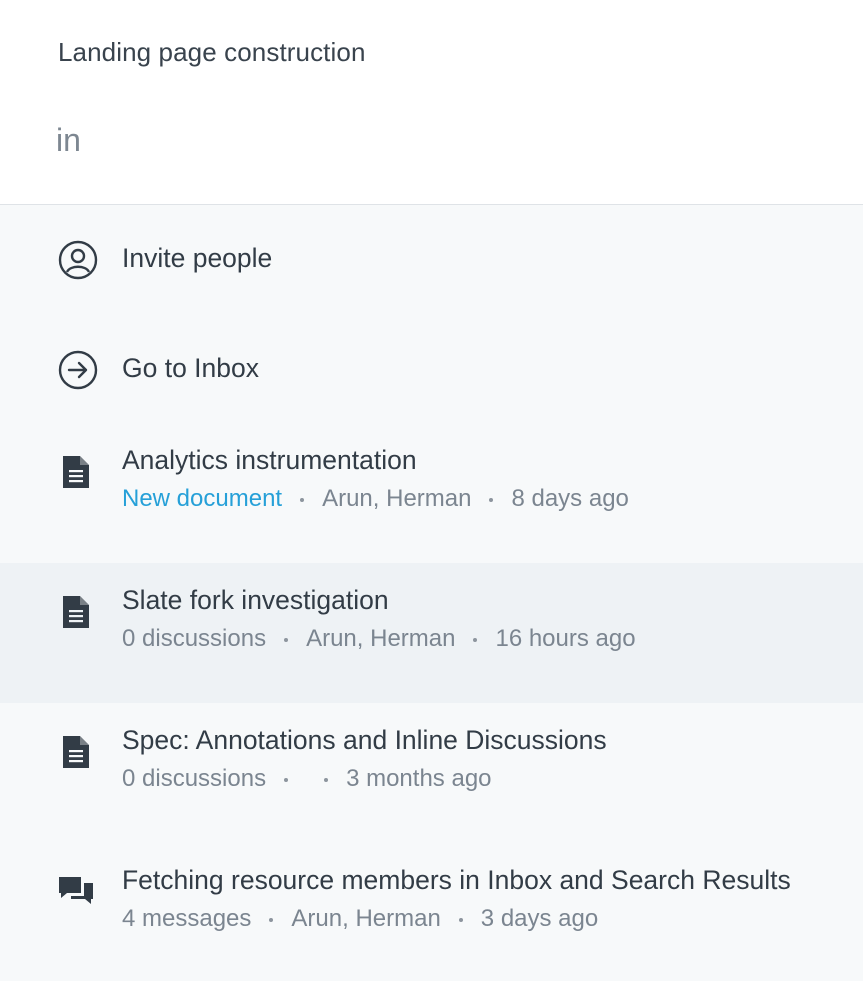  Describe the element at coordinates (202, 498) in the screenshot. I see `status-badge: New document` at that location.